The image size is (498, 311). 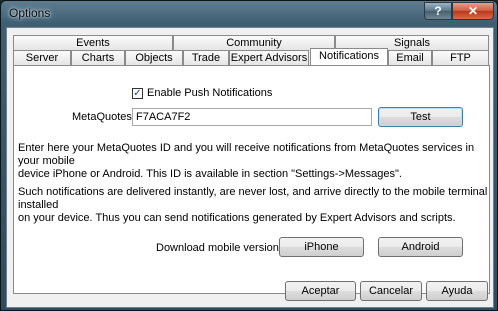 What do you see at coordinates (321, 247) in the screenshot?
I see `iphone-download-button: iPhone` at bounding box center [321, 247].